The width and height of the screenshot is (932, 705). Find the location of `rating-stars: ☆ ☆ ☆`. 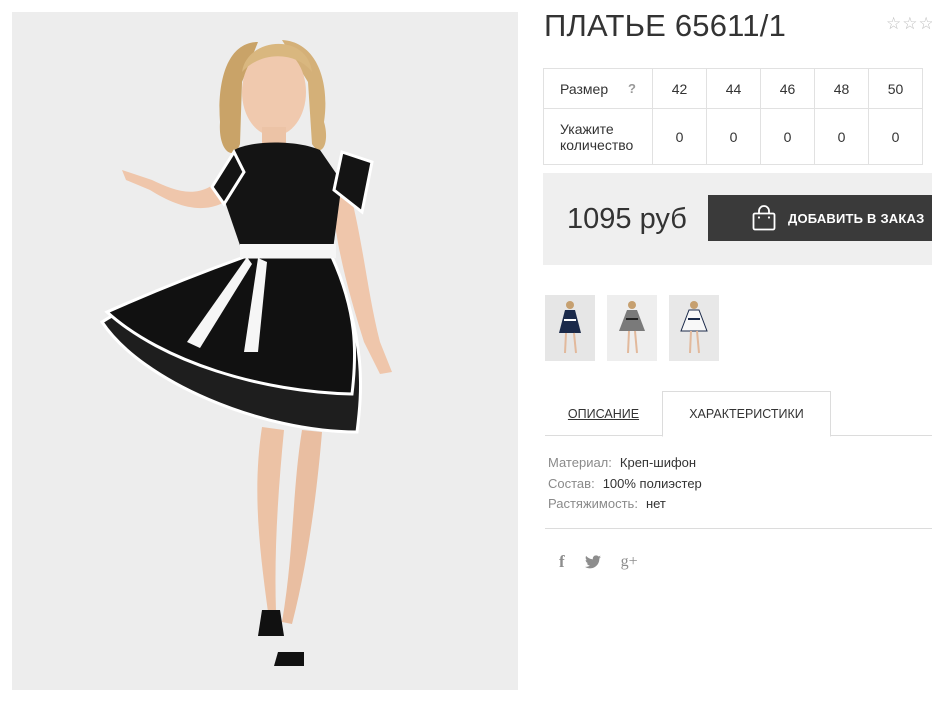

rating-stars: ☆ ☆ ☆ is located at coordinates (909, 23).